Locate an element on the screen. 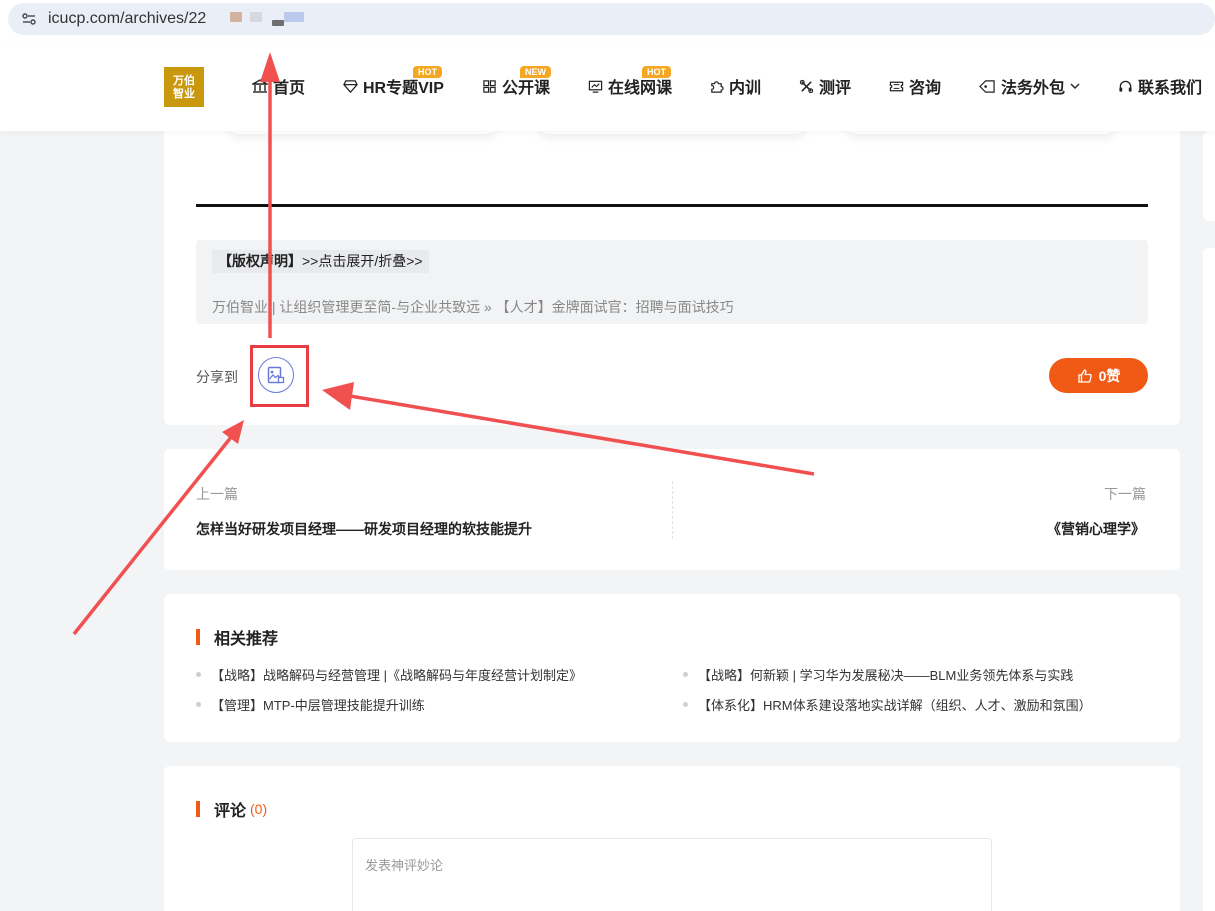 This screenshot has height=911, width=1215. related-item-link: 【管理】MTP-中层管理技能提升训练 is located at coordinates (318, 704).